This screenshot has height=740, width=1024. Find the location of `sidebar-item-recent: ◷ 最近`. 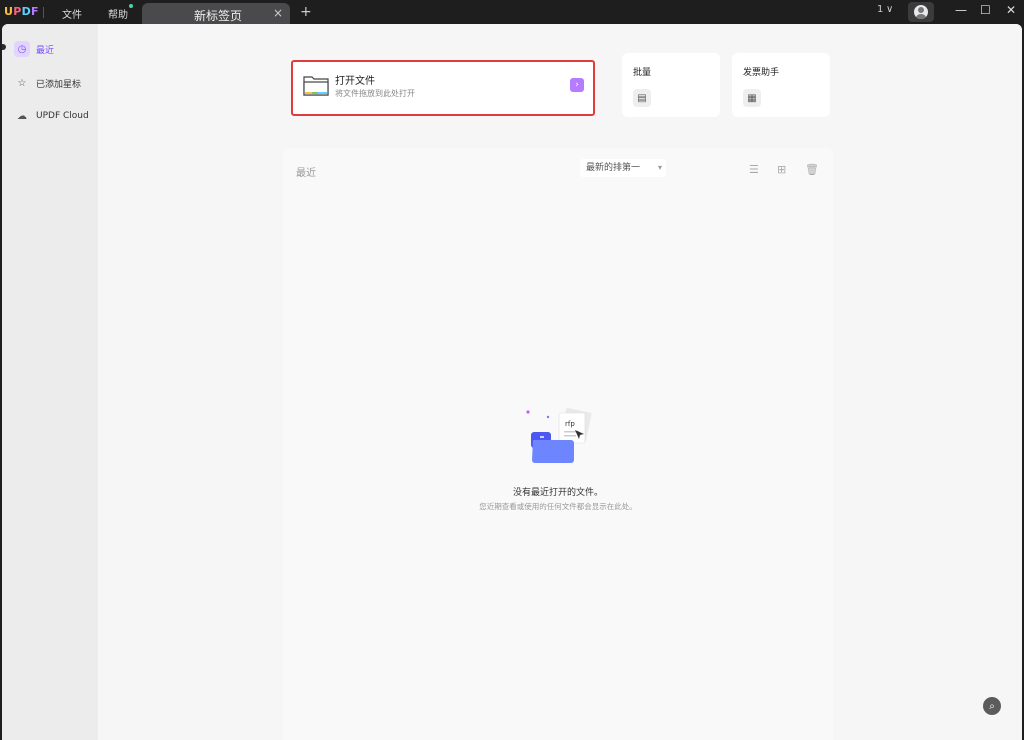

sidebar-item-recent: ◷ 最近 is located at coordinates (34, 49).